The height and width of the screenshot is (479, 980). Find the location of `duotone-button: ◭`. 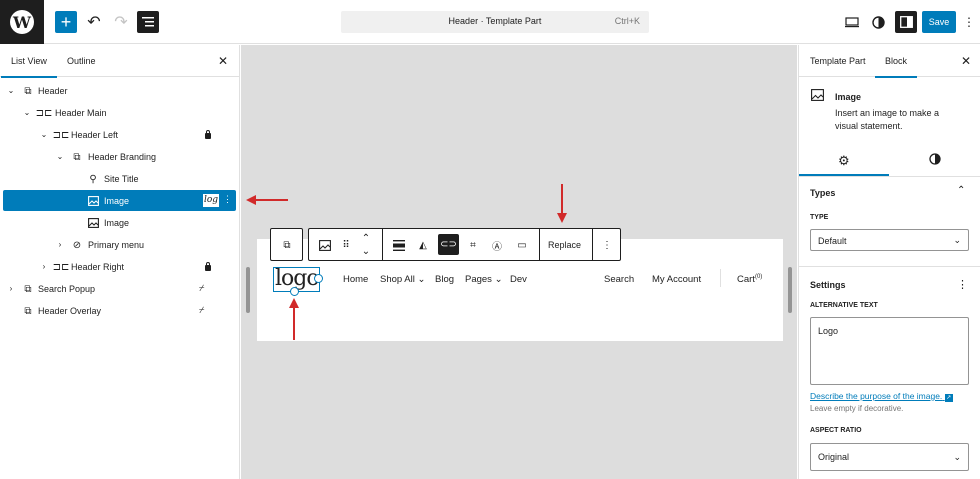

duotone-button: ◭ is located at coordinates (423, 245).